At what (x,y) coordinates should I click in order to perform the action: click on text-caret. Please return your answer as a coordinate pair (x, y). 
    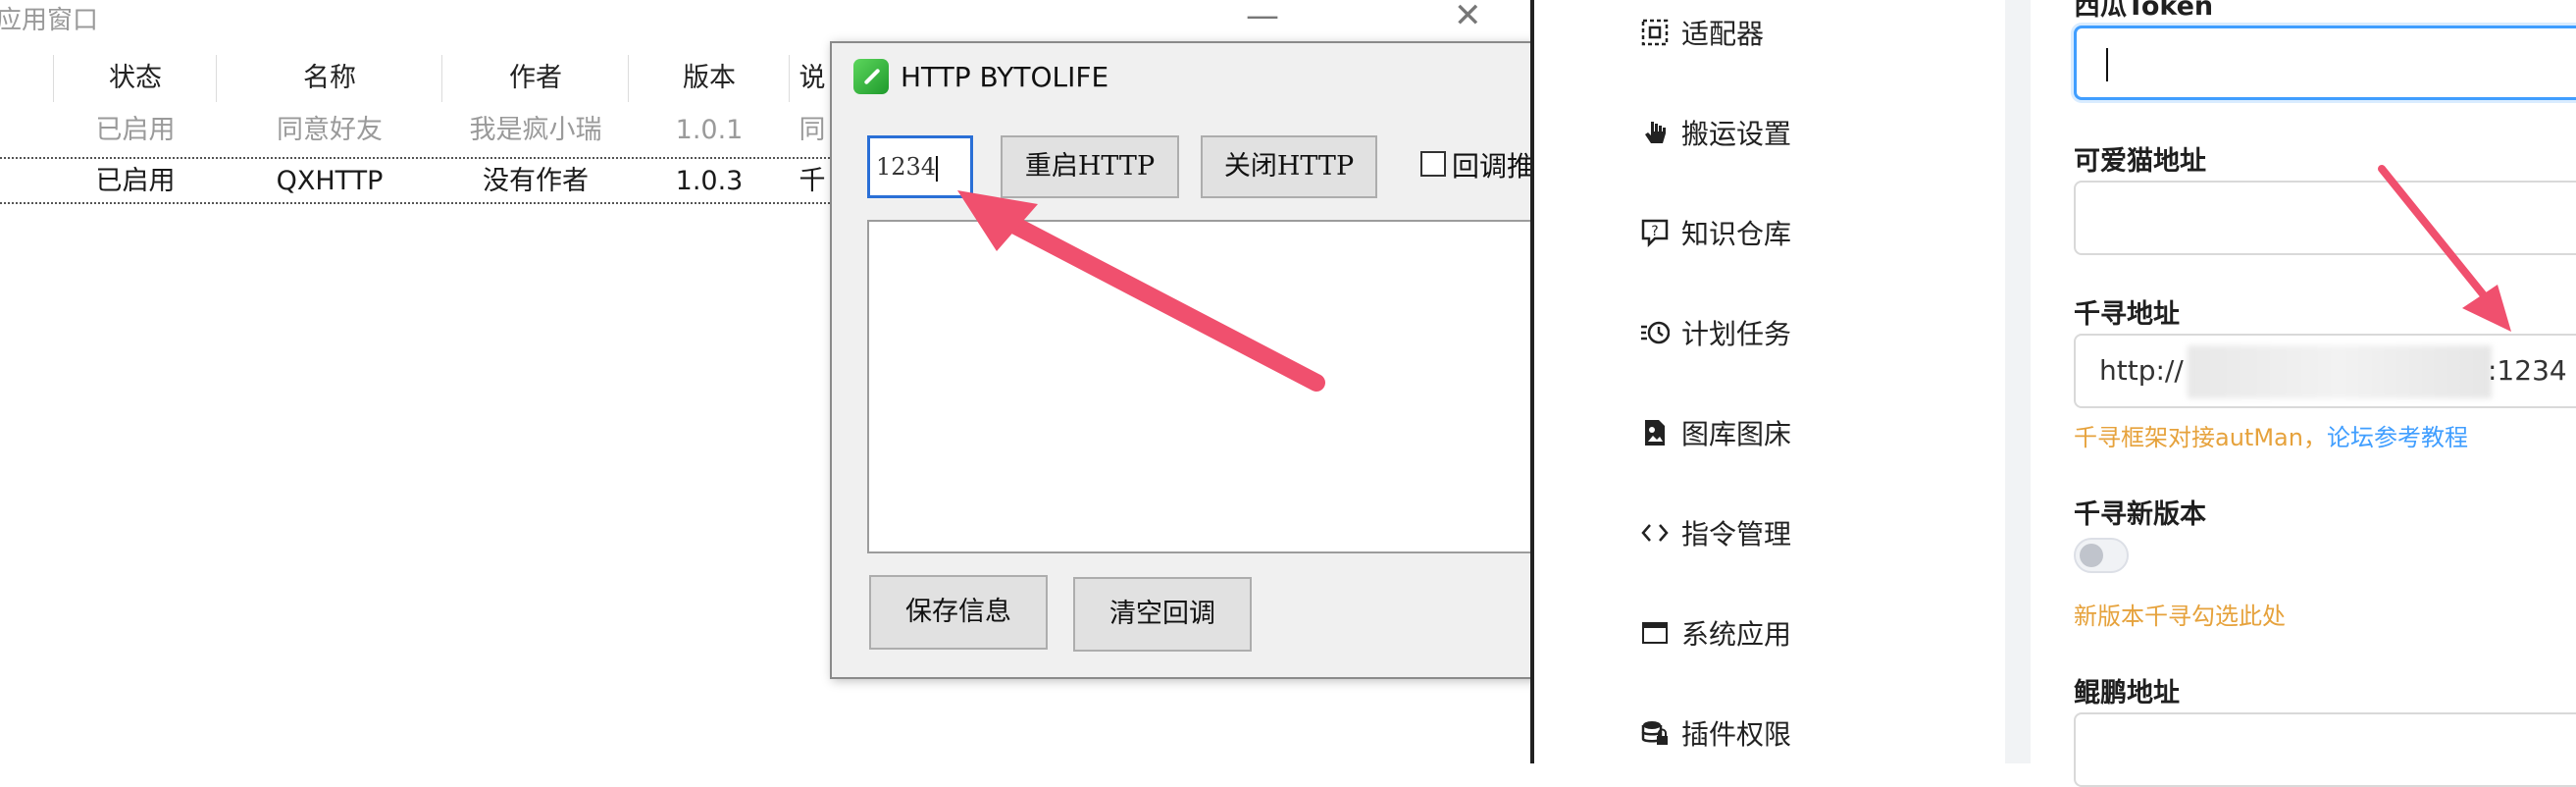
    Looking at the image, I should click on (2107, 64).